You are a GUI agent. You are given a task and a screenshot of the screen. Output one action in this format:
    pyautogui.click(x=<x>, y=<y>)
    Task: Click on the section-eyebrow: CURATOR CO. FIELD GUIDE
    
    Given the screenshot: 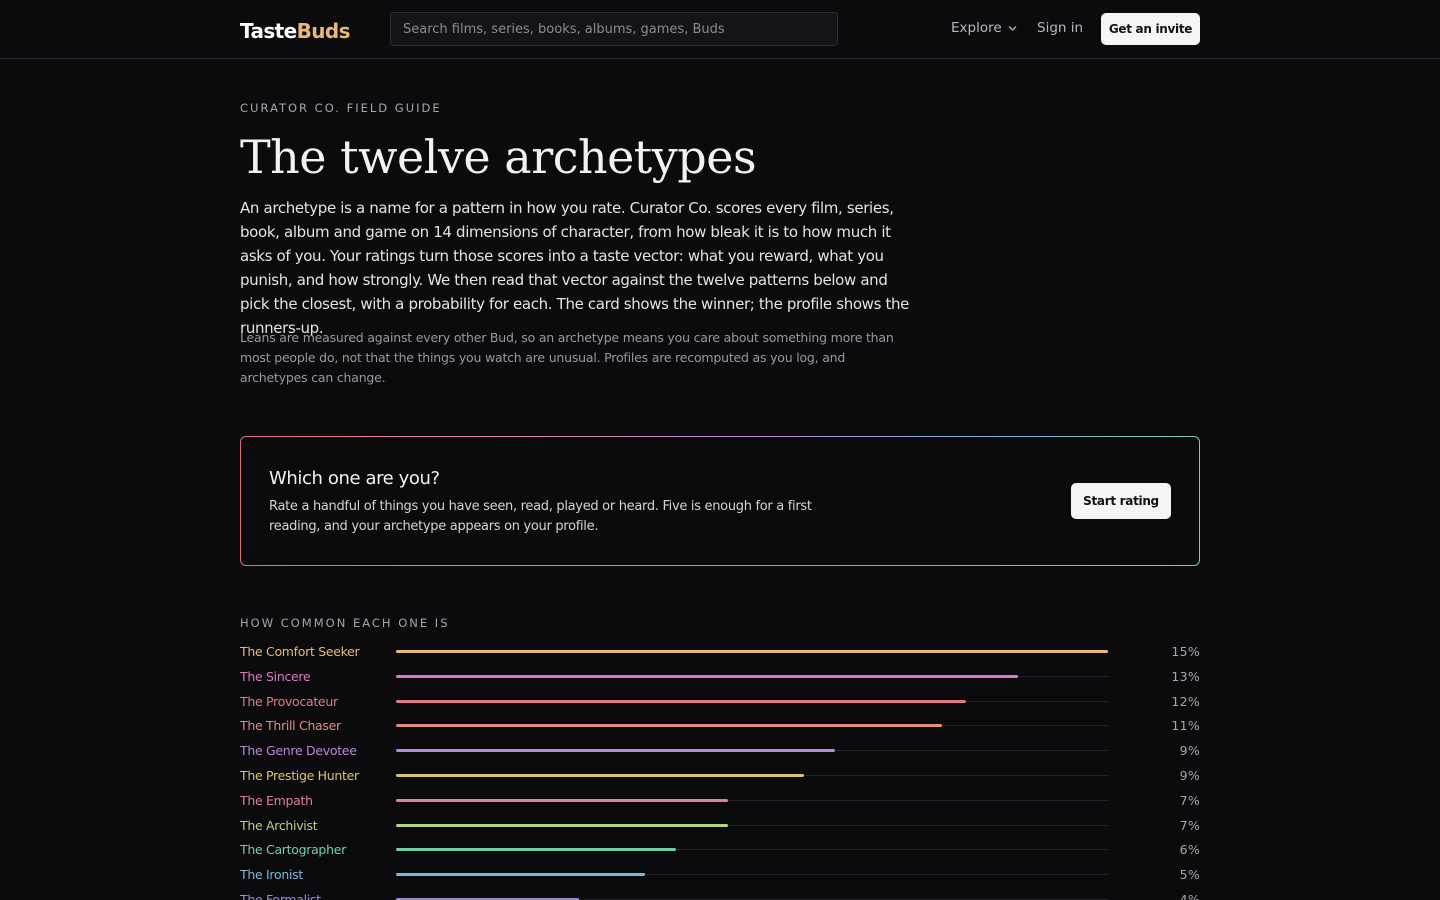 What is the action you would take?
    pyautogui.click(x=341, y=108)
    